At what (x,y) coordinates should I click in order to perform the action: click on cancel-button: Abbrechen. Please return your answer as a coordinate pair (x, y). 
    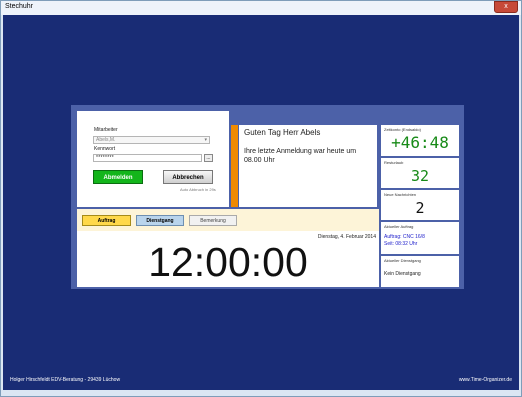
    Looking at the image, I should click on (188, 177).